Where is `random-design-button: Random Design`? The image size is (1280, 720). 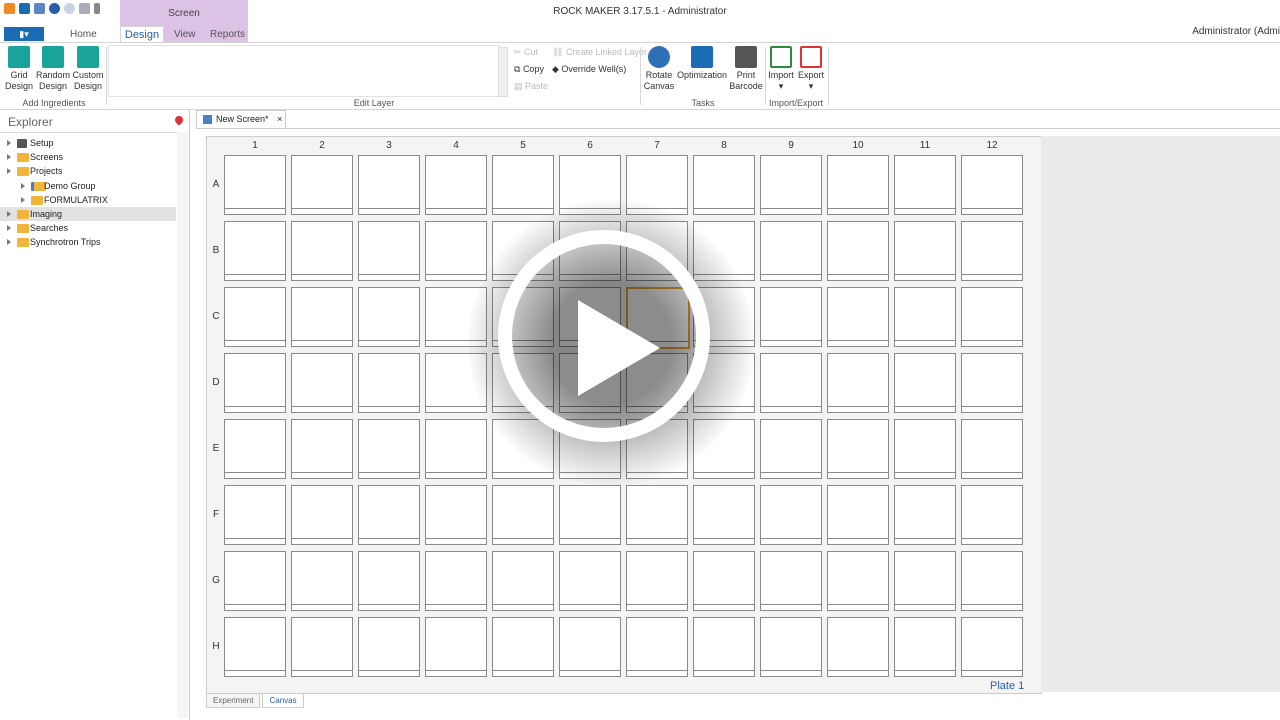 random-design-button: Random Design is located at coordinates (53, 69).